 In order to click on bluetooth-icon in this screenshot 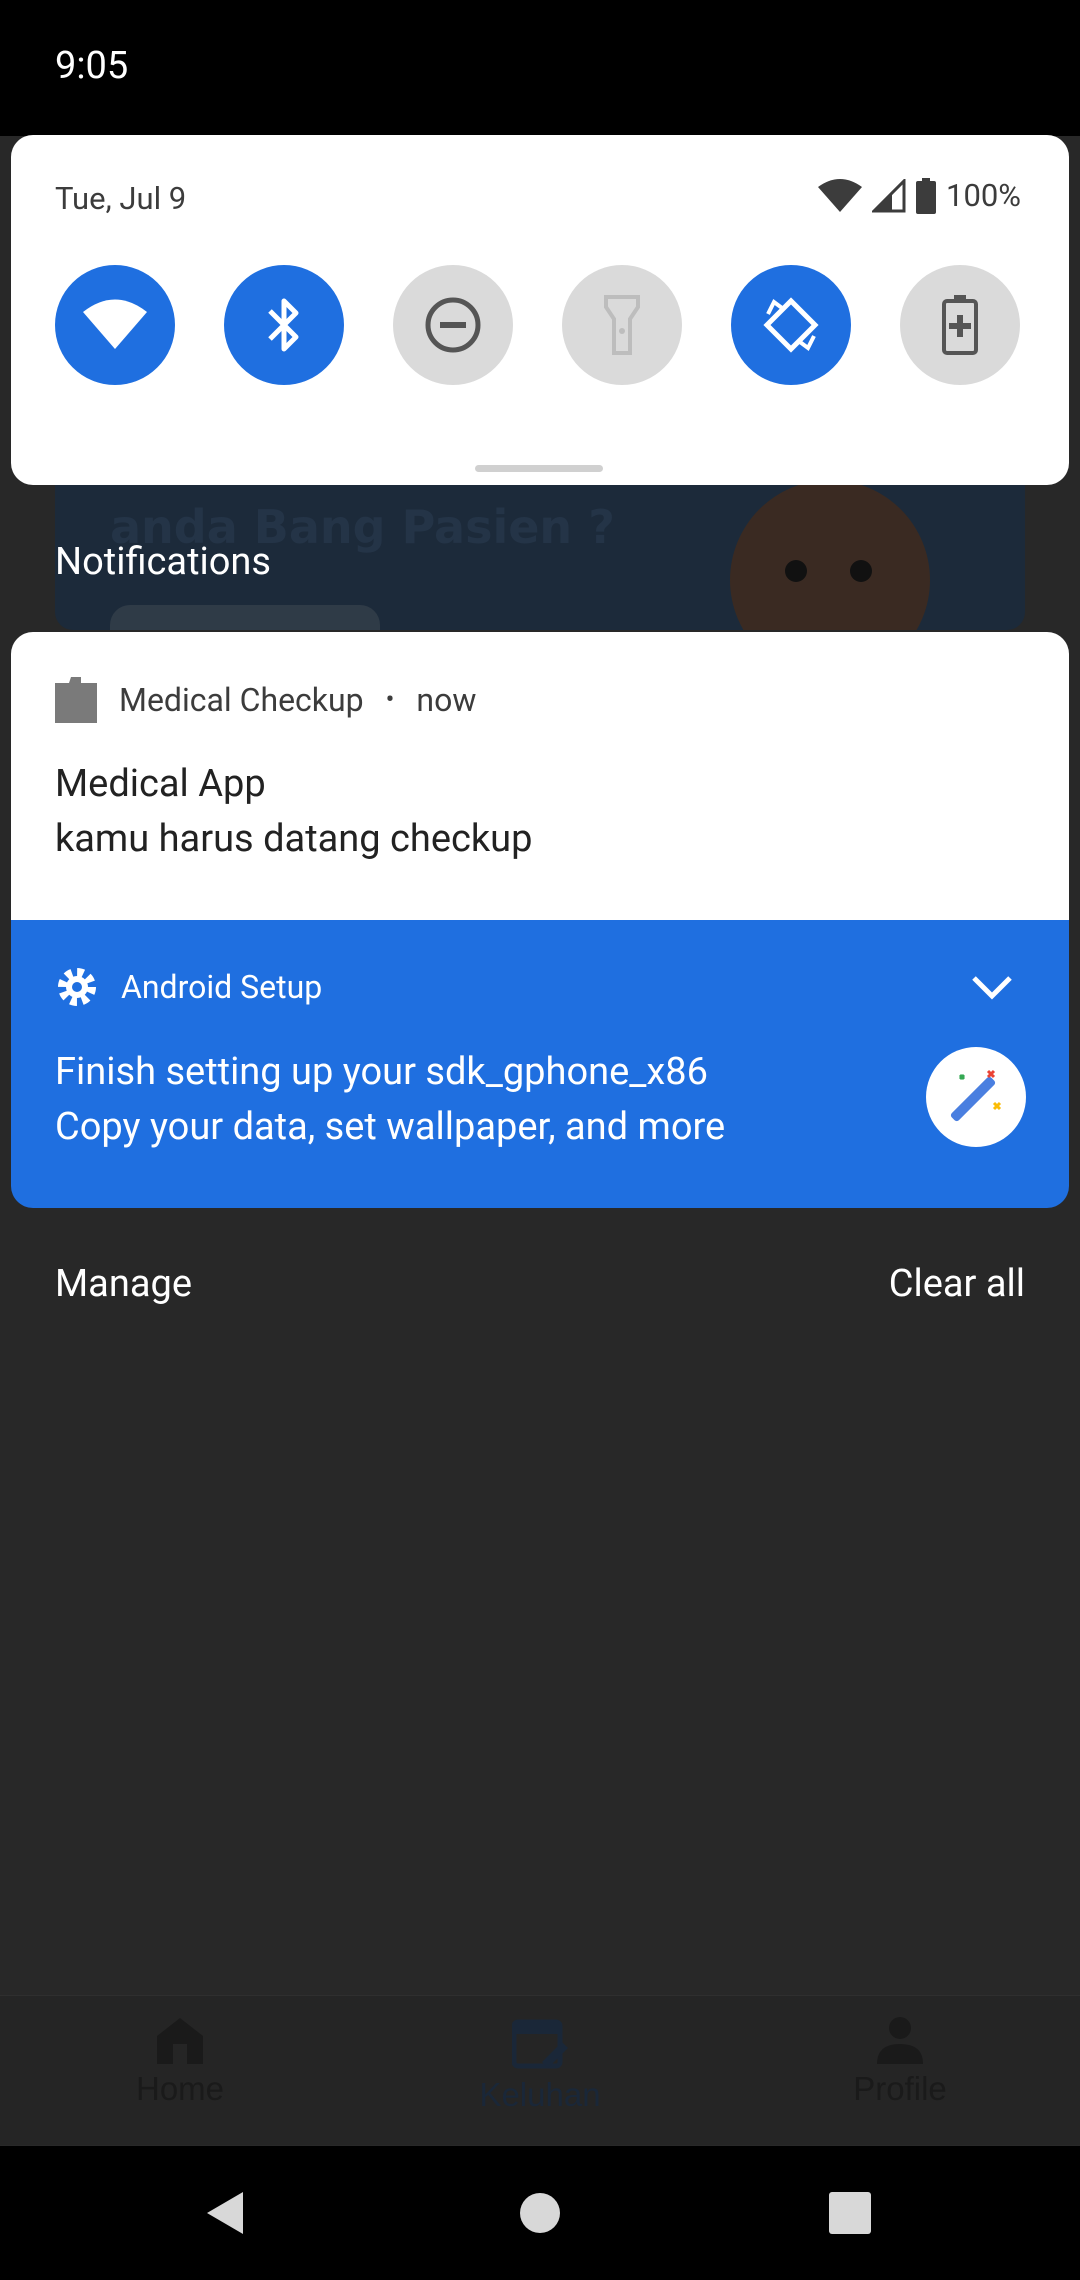, I will do `click(283, 325)`.